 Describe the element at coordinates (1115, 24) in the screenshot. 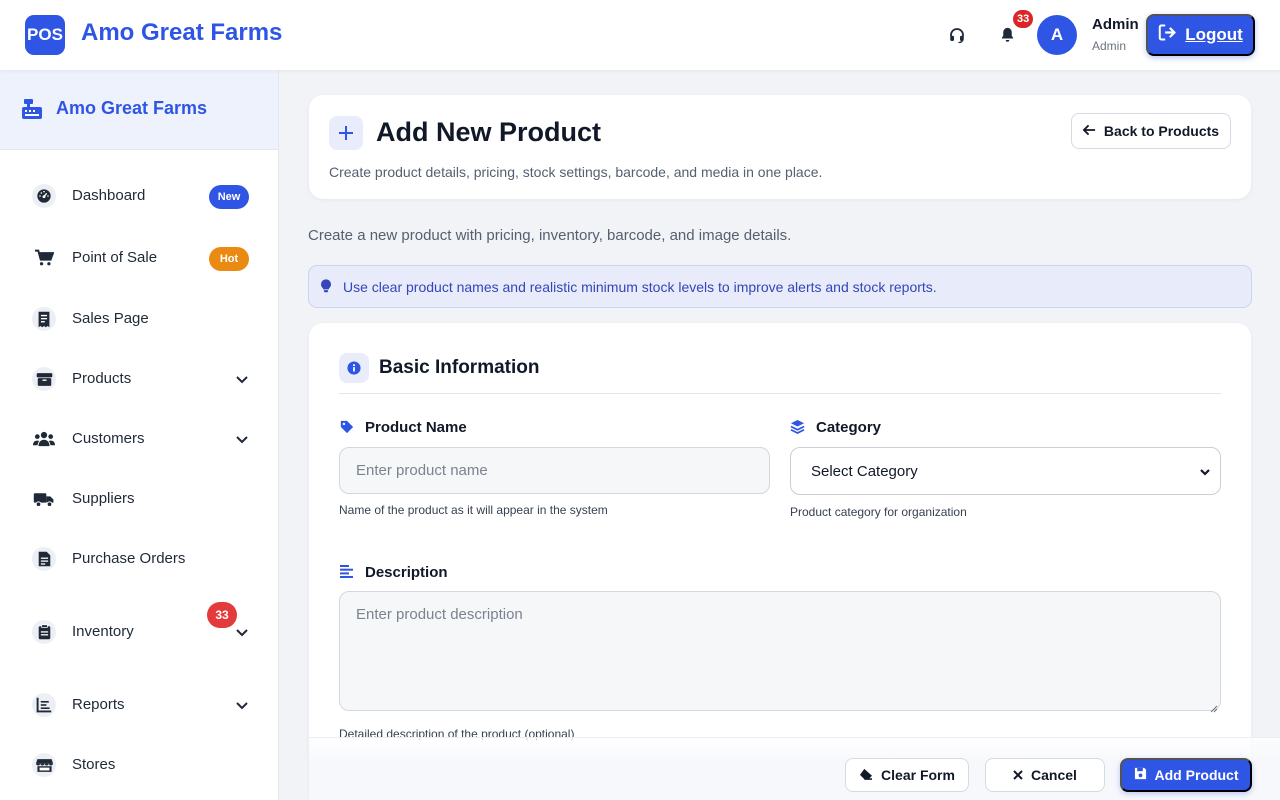

I see `user-name: Admin` at that location.